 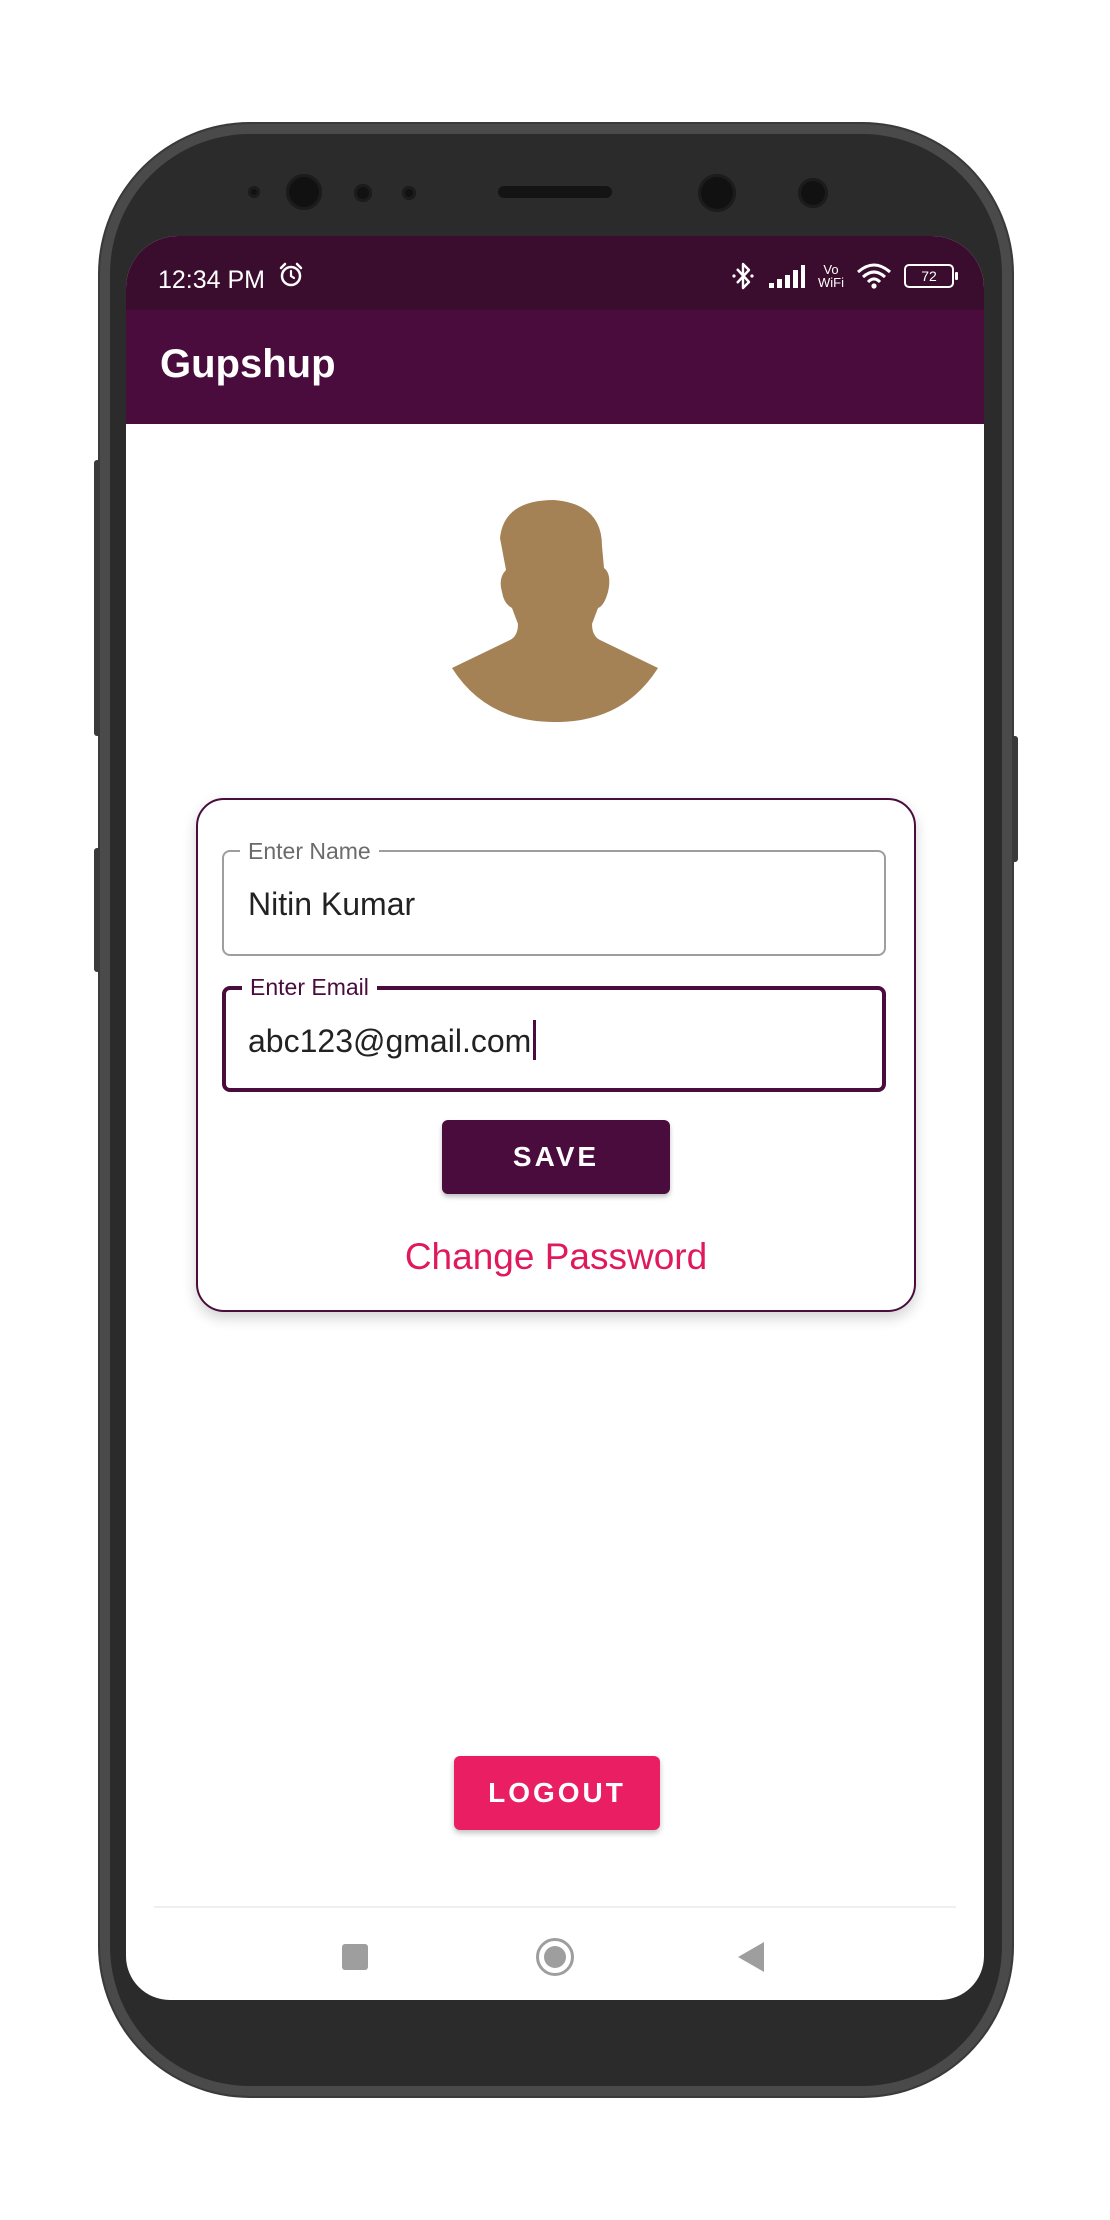 What do you see at coordinates (751, 1957) in the screenshot?
I see `back-icon` at bounding box center [751, 1957].